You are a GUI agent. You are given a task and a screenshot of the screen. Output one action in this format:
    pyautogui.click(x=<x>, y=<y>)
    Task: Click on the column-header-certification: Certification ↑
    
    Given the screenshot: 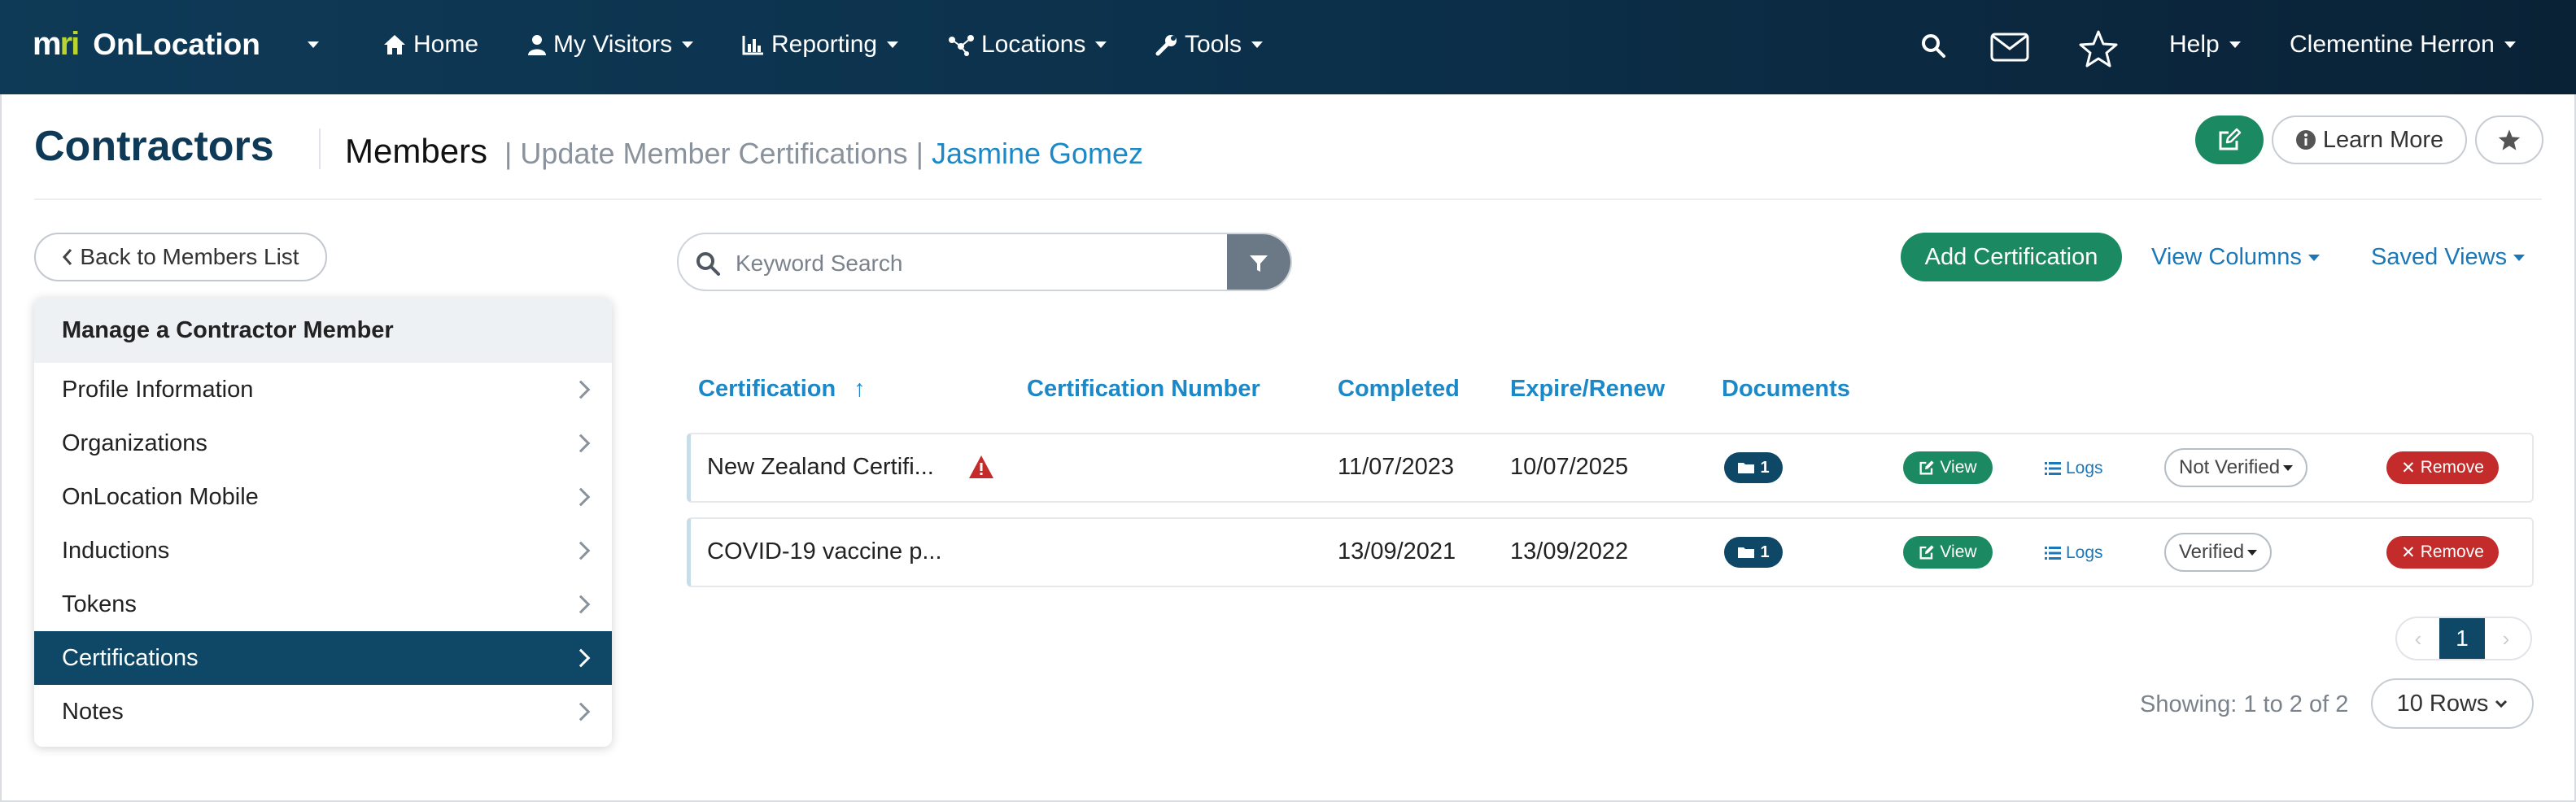 What is the action you would take?
    pyautogui.click(x=782, y=389)
    